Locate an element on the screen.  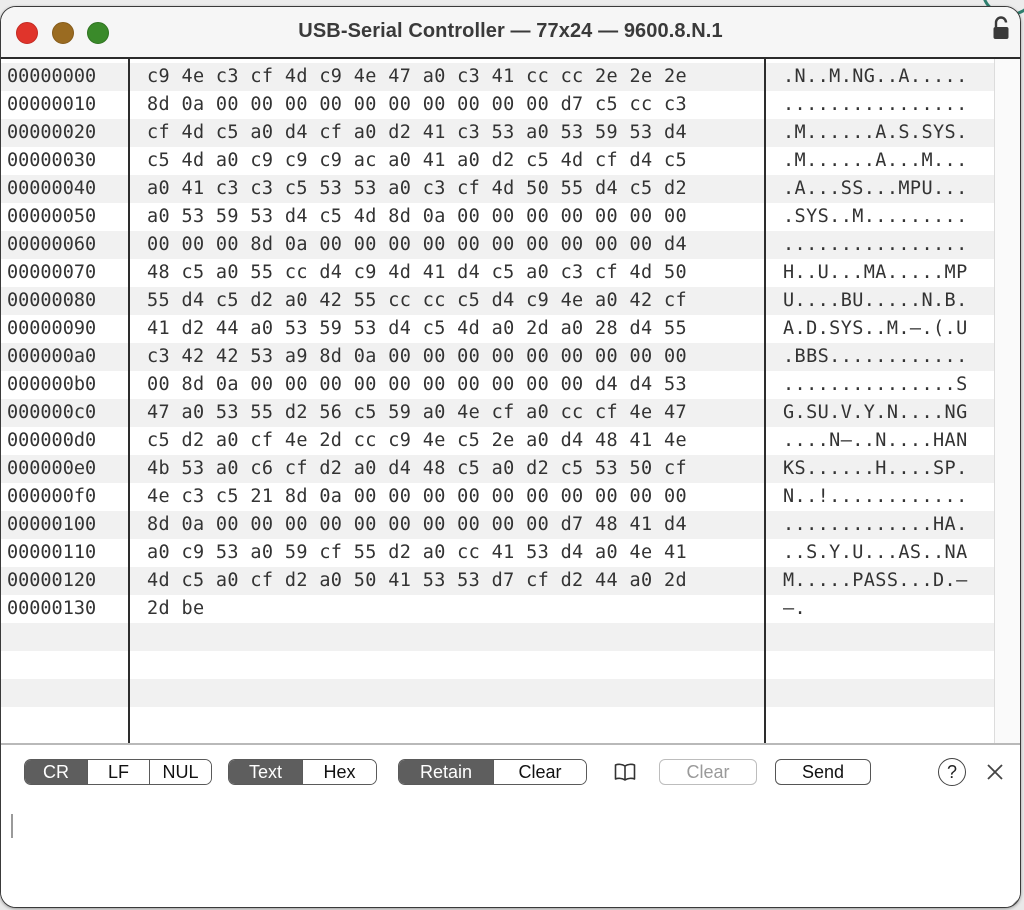
row-ascii-text: A.D.SYS..M.–.(.U is located at coordinates (875, 328).